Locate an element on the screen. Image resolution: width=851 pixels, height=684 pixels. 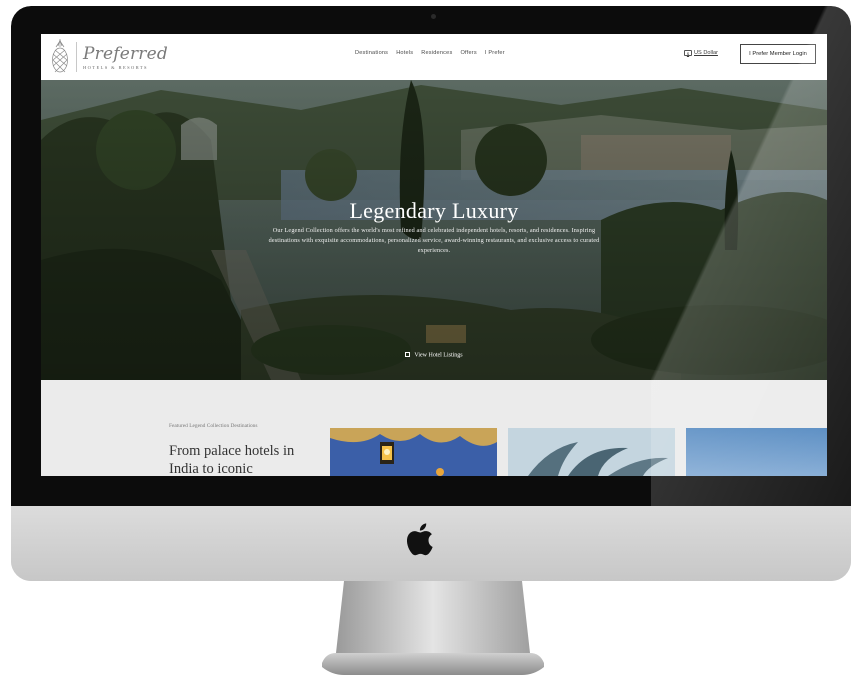
sky-image is located at coordinates (756, 452).